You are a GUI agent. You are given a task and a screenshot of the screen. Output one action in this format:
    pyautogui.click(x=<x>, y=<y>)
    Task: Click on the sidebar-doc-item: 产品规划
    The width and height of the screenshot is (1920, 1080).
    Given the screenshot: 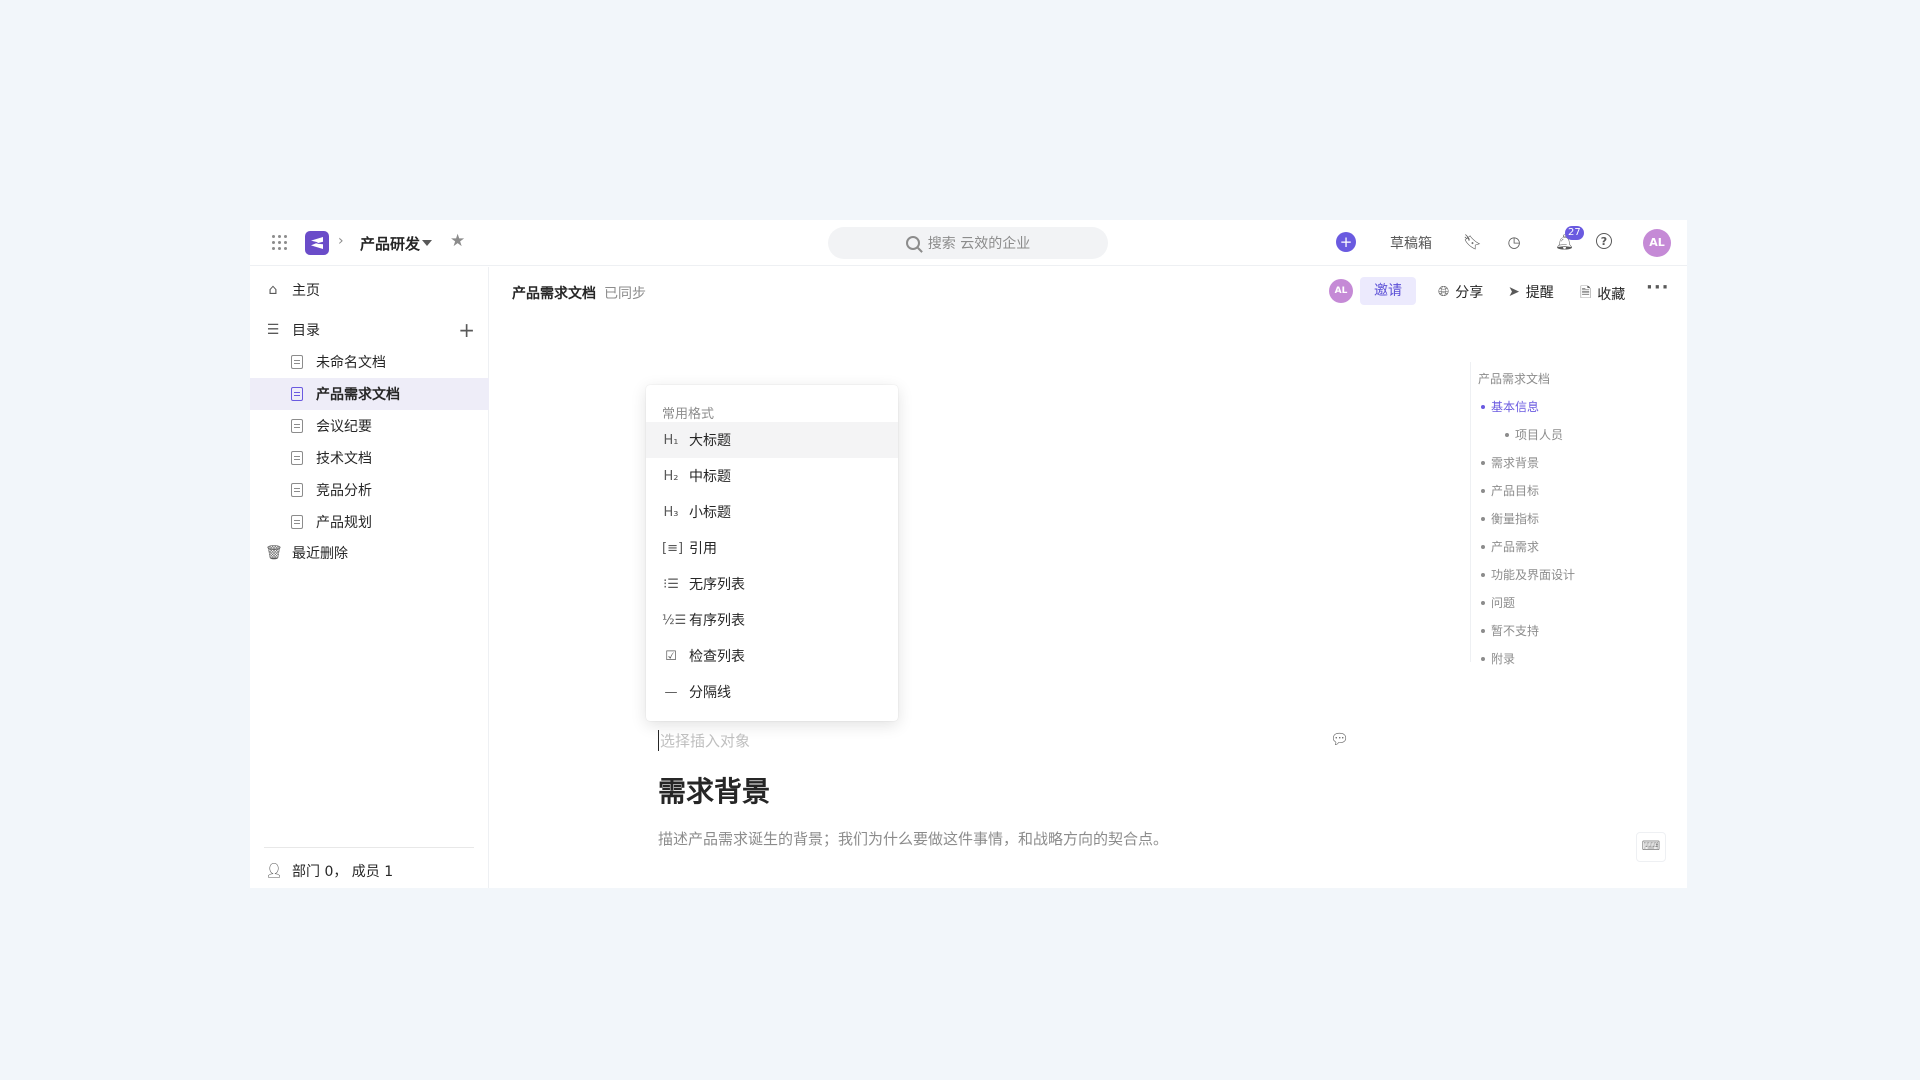 What is the action you would take?
    pyautogui.click(x=369, y=522)
    